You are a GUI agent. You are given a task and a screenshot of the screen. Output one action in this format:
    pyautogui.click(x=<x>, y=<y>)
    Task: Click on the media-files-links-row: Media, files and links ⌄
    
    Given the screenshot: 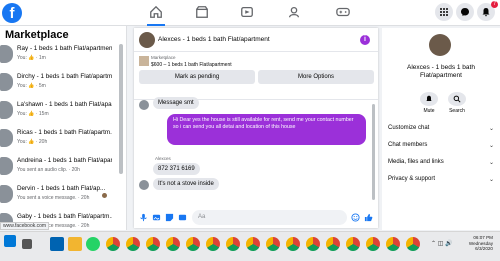 What is the action you would take?
    pyautogui.click(x=443, y=162)
    